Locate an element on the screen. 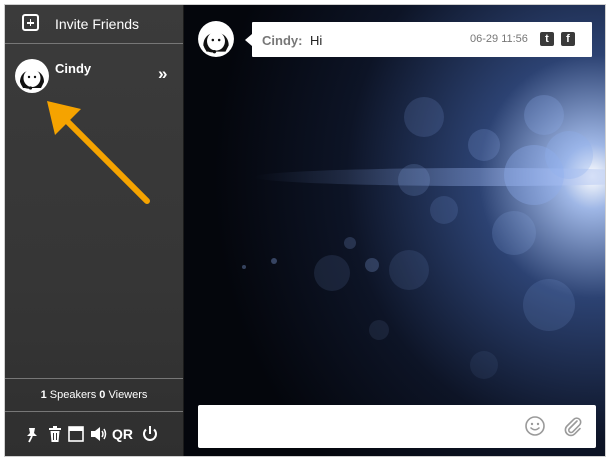 The height and width of the screenshot is (458, 607). trash-icon is located at coordinates (55, 434).